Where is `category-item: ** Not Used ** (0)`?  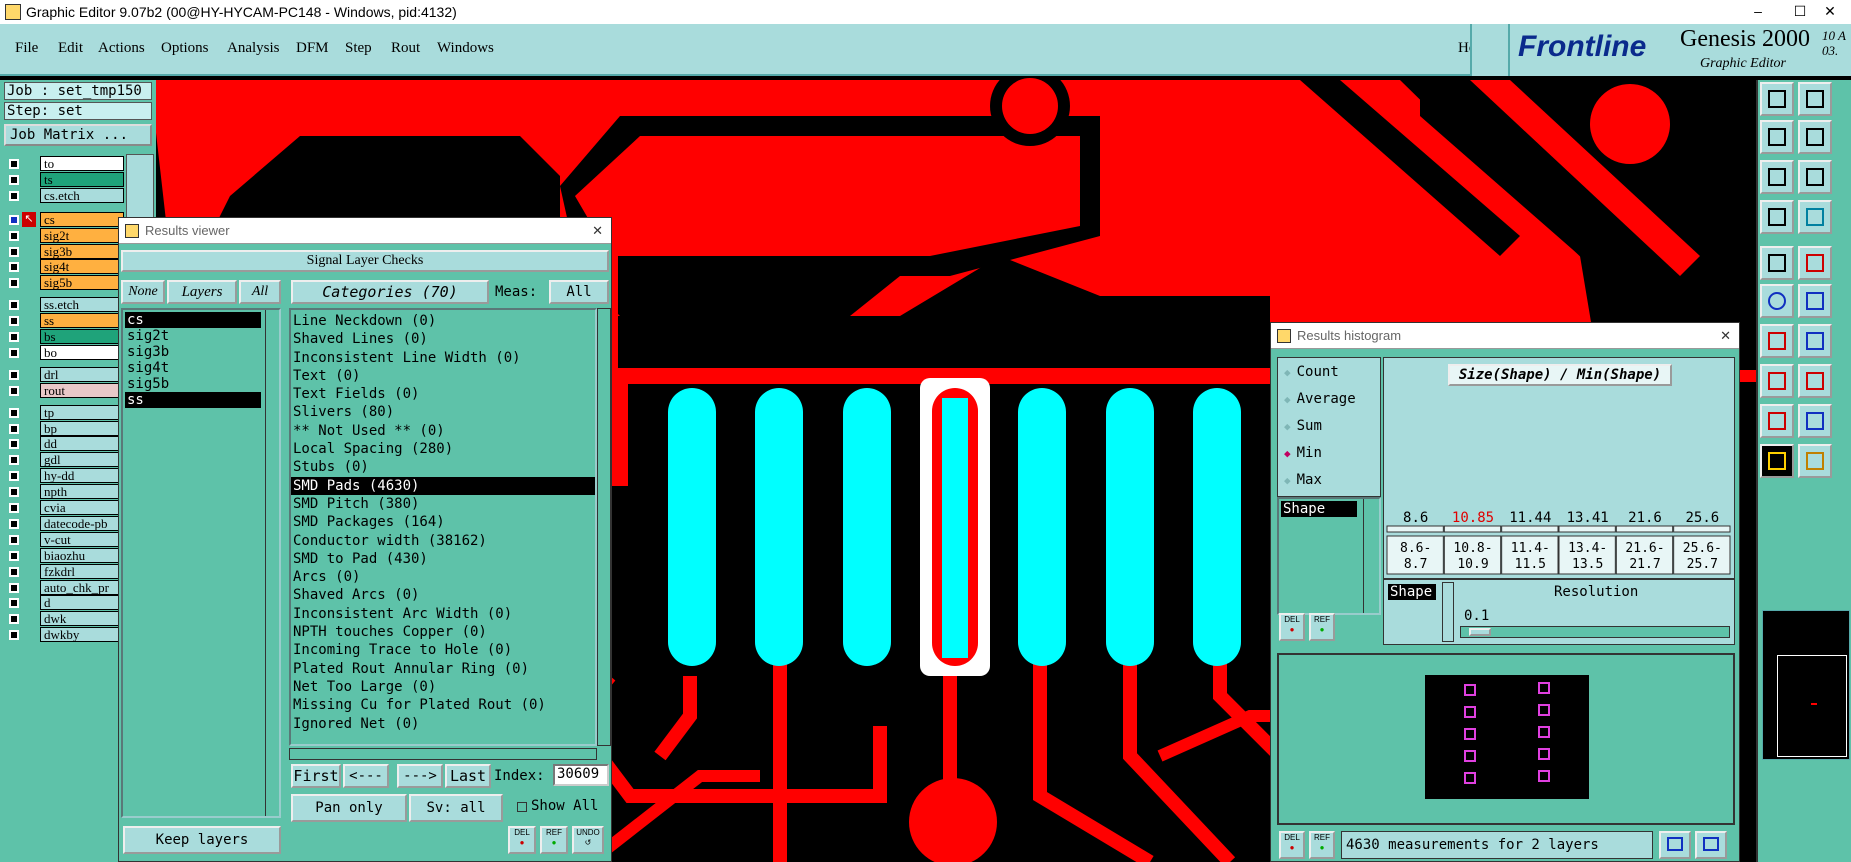
category-item: ** Not Used ** (0) is located at coordinates (443, 431).